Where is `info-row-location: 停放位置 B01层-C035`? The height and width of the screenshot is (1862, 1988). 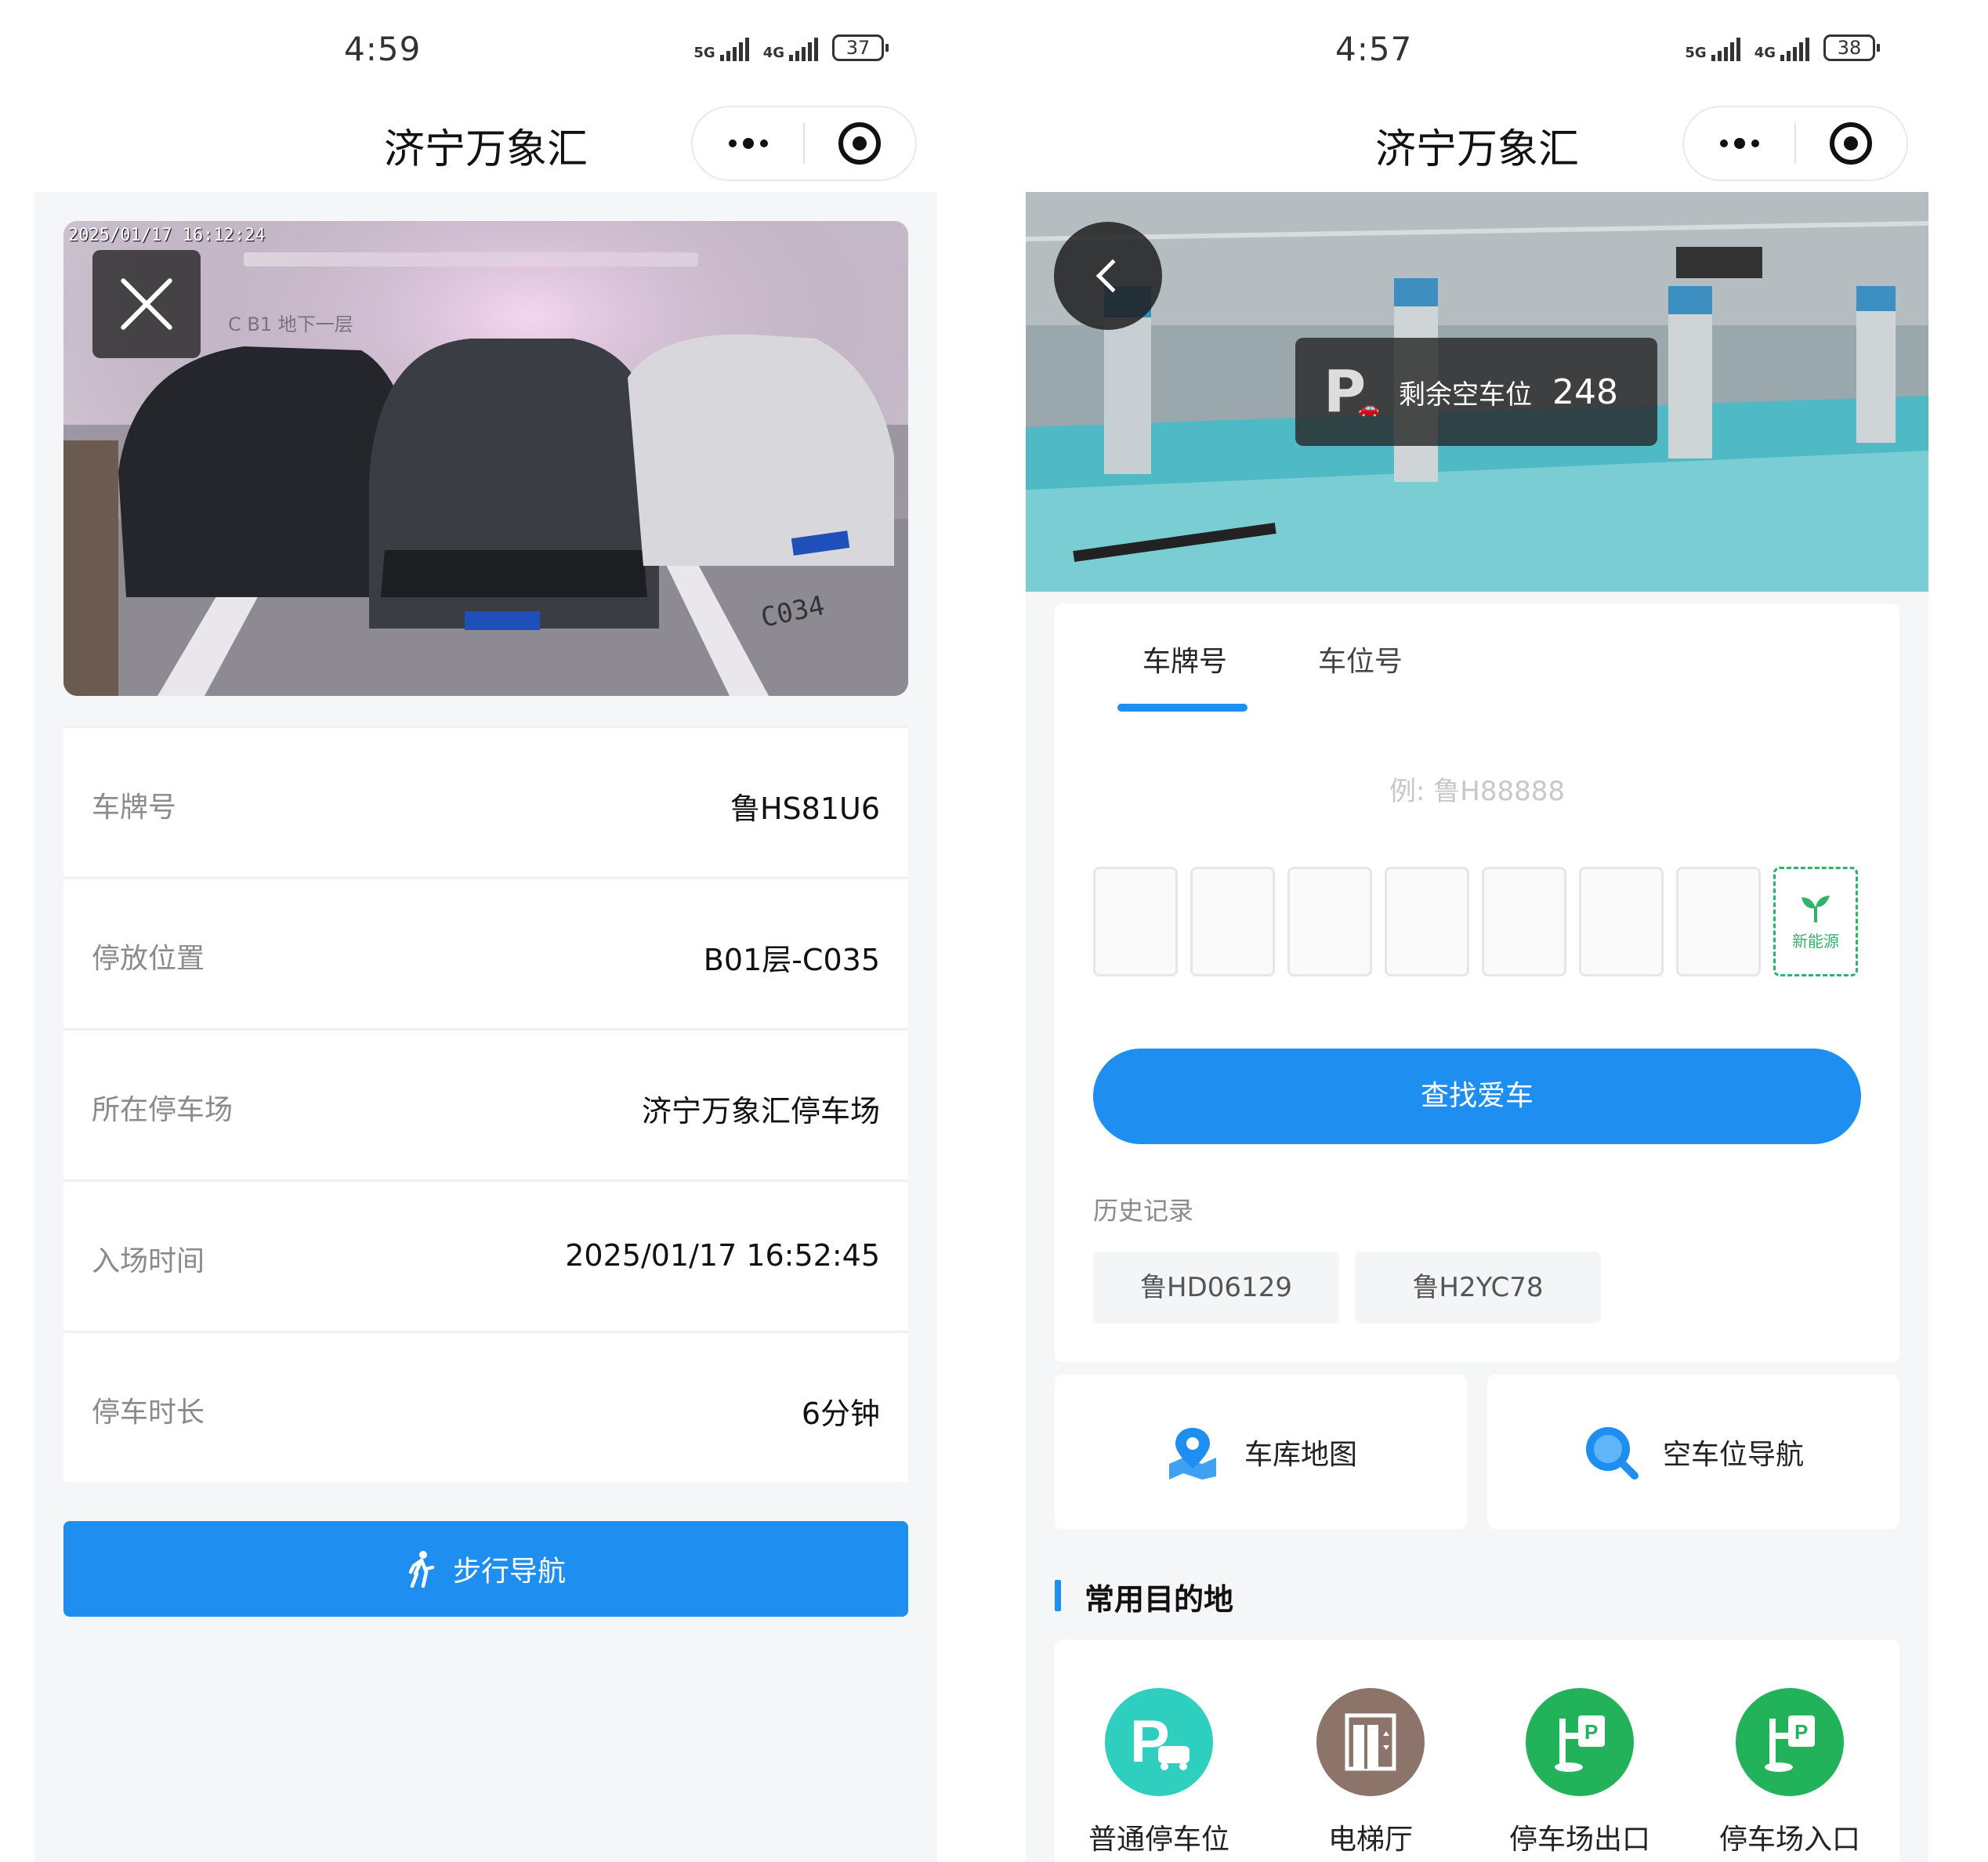
info-row-location: 停放位置 B01层-C035 is located at coordinates (485, 952).